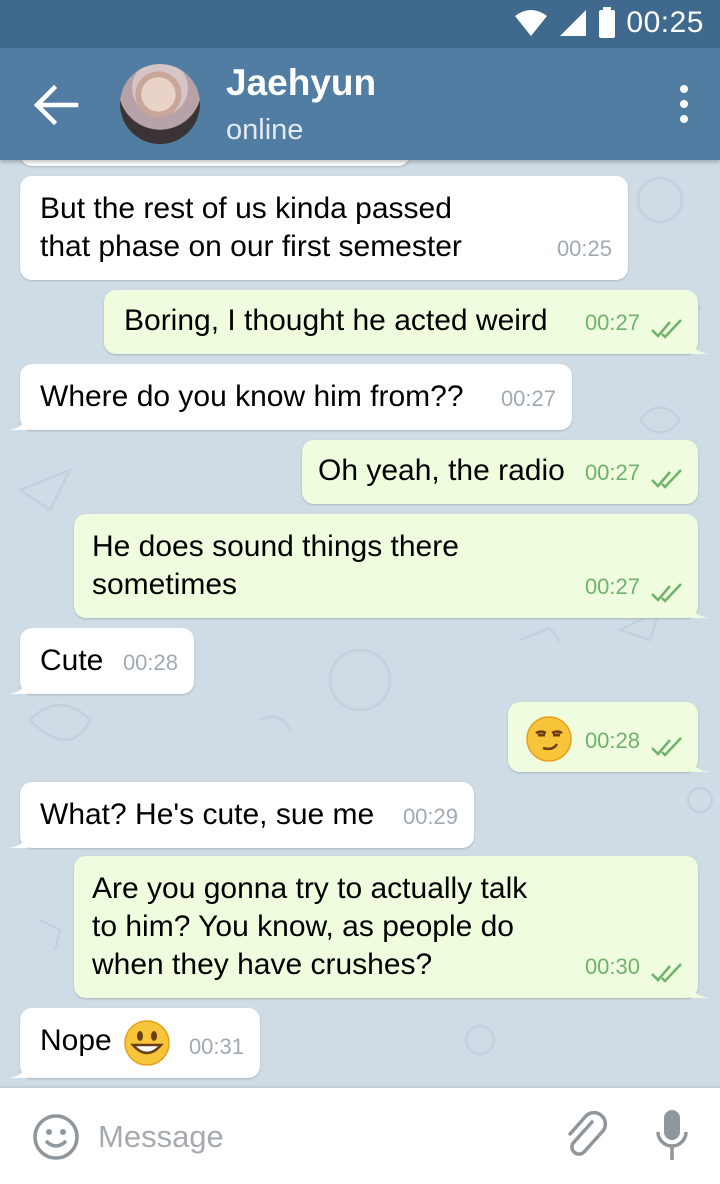 The width and height of the screenshot is (720, 1184). I want to click on message-time: 00:31, so click(216, 1046).